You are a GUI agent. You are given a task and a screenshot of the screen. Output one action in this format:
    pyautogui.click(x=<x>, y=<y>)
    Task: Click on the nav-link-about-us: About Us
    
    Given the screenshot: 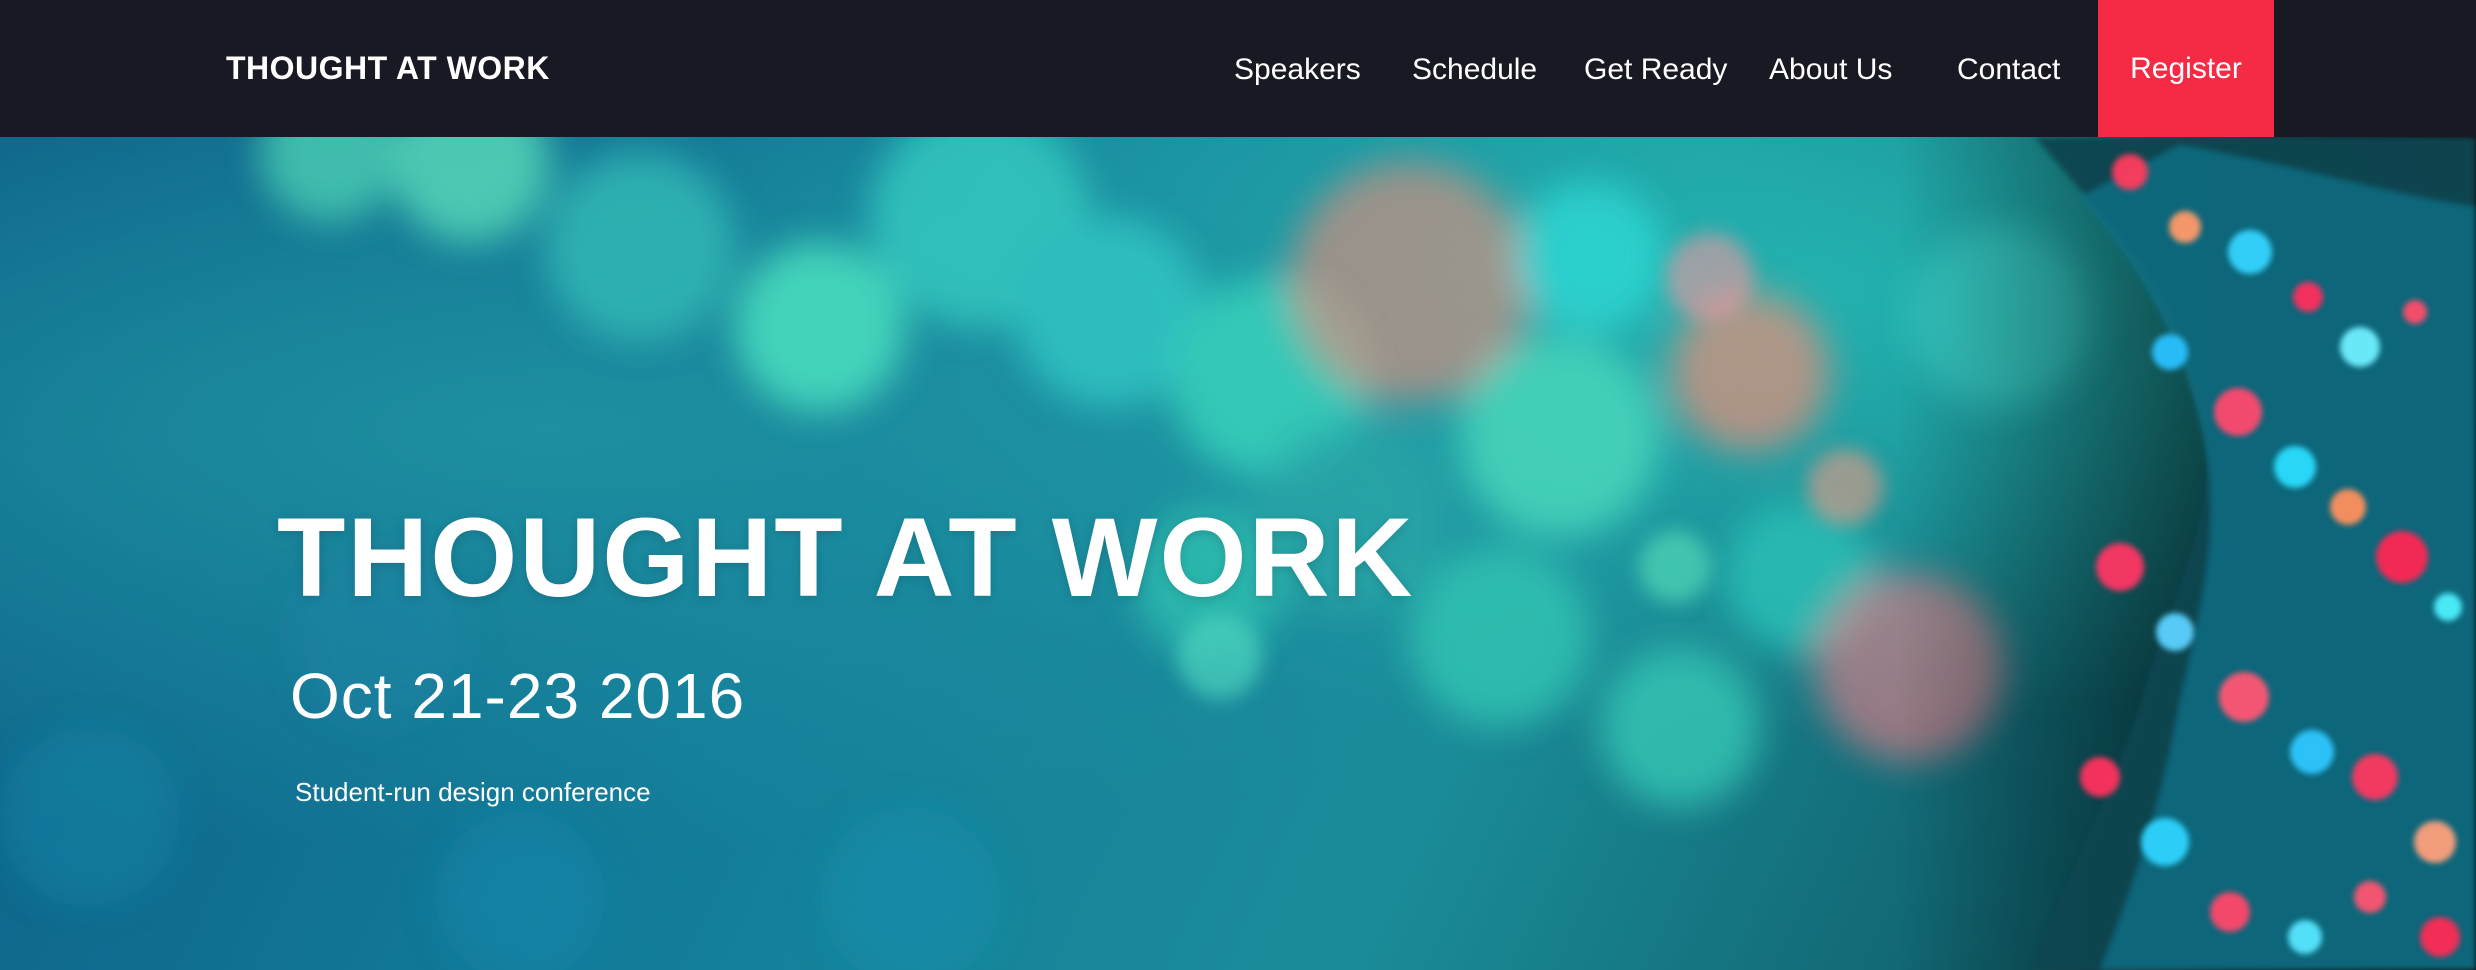 What is the action you would take?
    pyautogui.click(x=1830, y=70)
    